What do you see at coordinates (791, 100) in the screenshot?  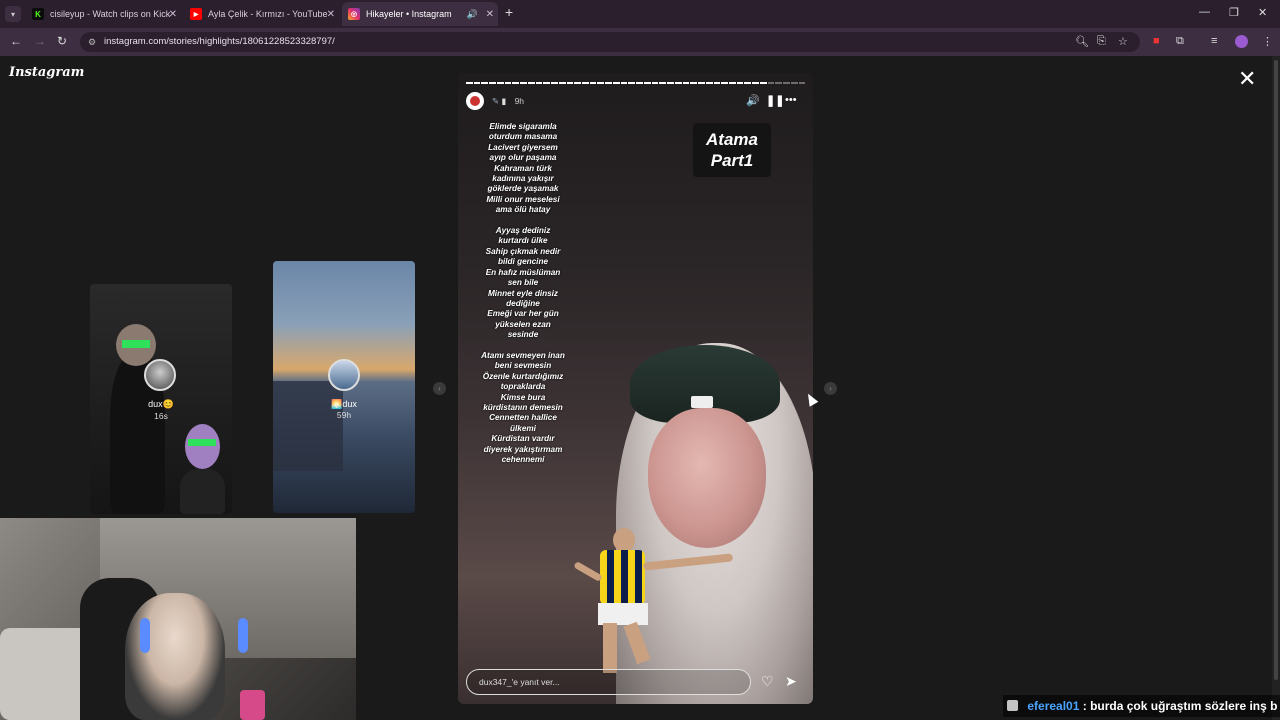 I see `more-options-icon: •••` at bounding box center [791, 100].